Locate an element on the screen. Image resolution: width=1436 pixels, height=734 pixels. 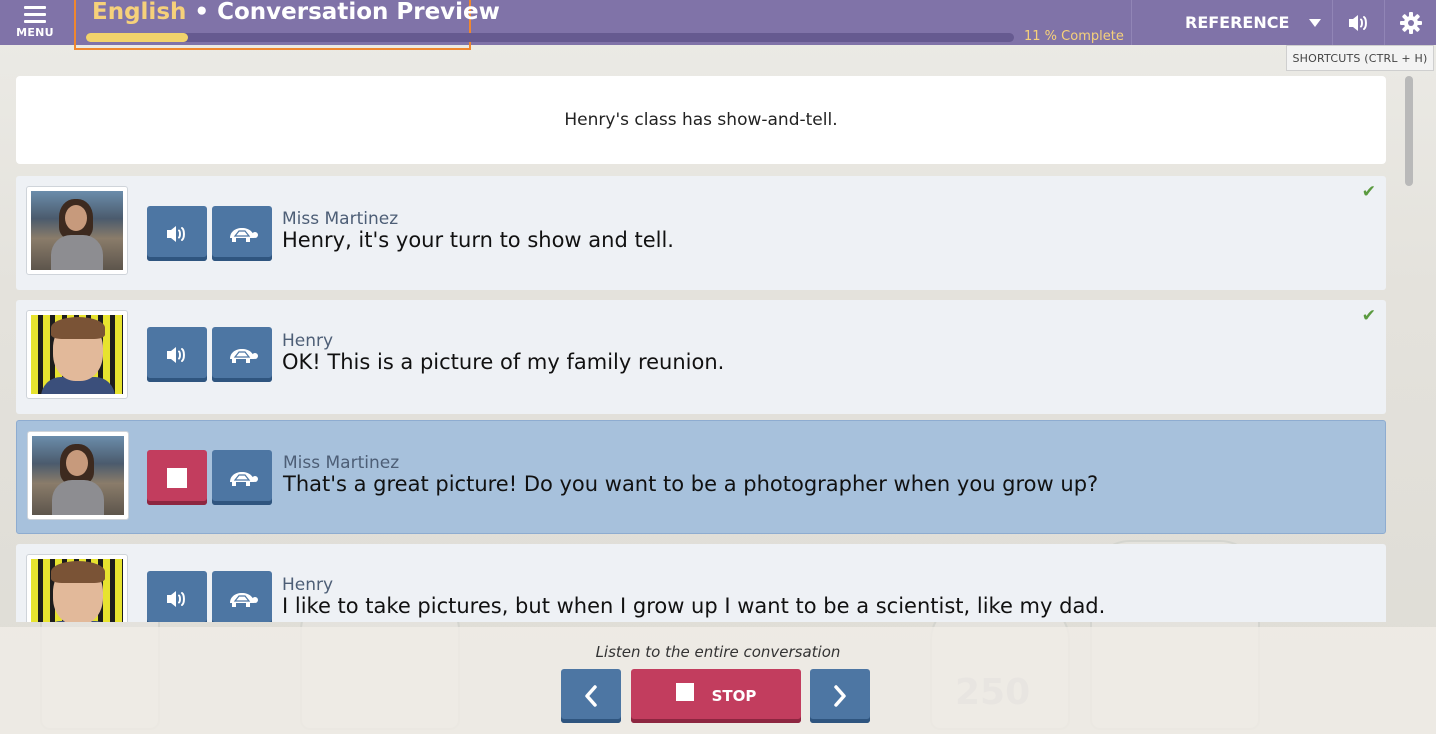
progress-label: 11 % Complete is located at coordinates (1074, 36).